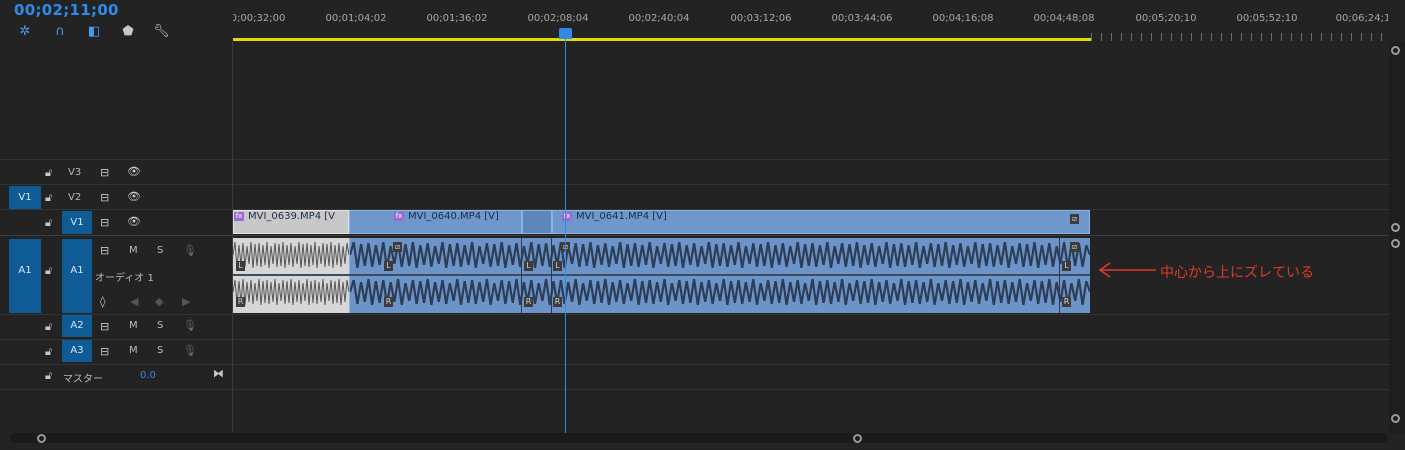 The image size is (1405, 450). Describe the element at coordinates (77, 276) in the screenshot. I see `track-target-a1: A1` at that location.